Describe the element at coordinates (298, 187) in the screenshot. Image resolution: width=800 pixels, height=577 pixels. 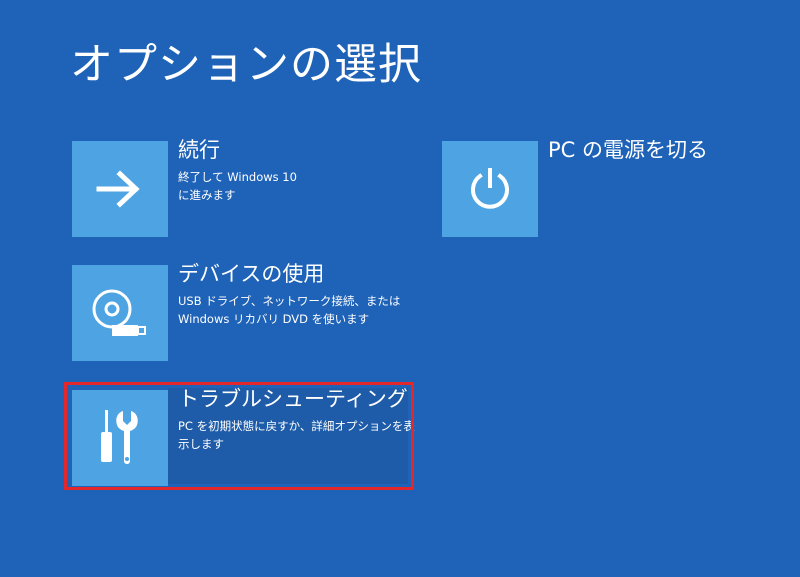
I see `option-description: 終了して Windows 10 に進みます` at that location.